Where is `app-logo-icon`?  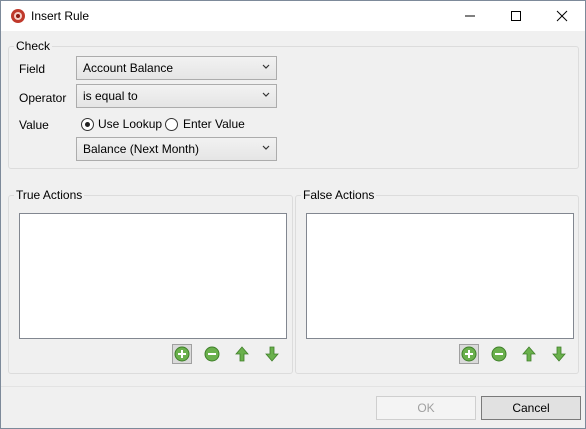 app-logo-icon is located at coordinates (18, 16).